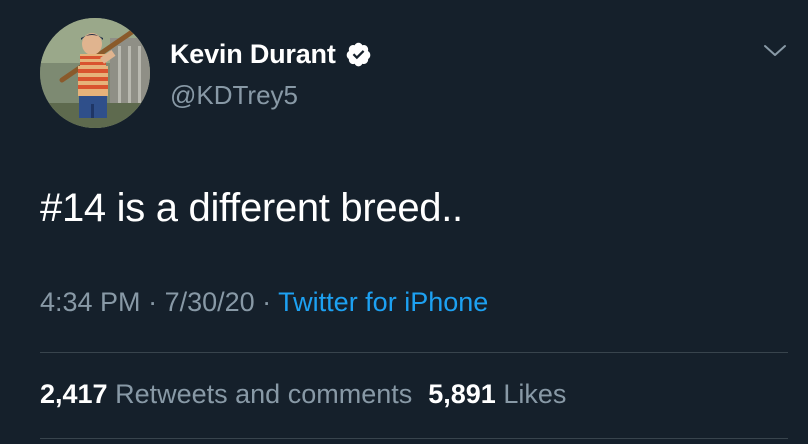 Image resolution: width=808 pixels, height=444 pixels. What do you see at coordinates (253, 54) in the screenshot?
I see `display-name: Kevin Durant` at bounding box center [253, 54].